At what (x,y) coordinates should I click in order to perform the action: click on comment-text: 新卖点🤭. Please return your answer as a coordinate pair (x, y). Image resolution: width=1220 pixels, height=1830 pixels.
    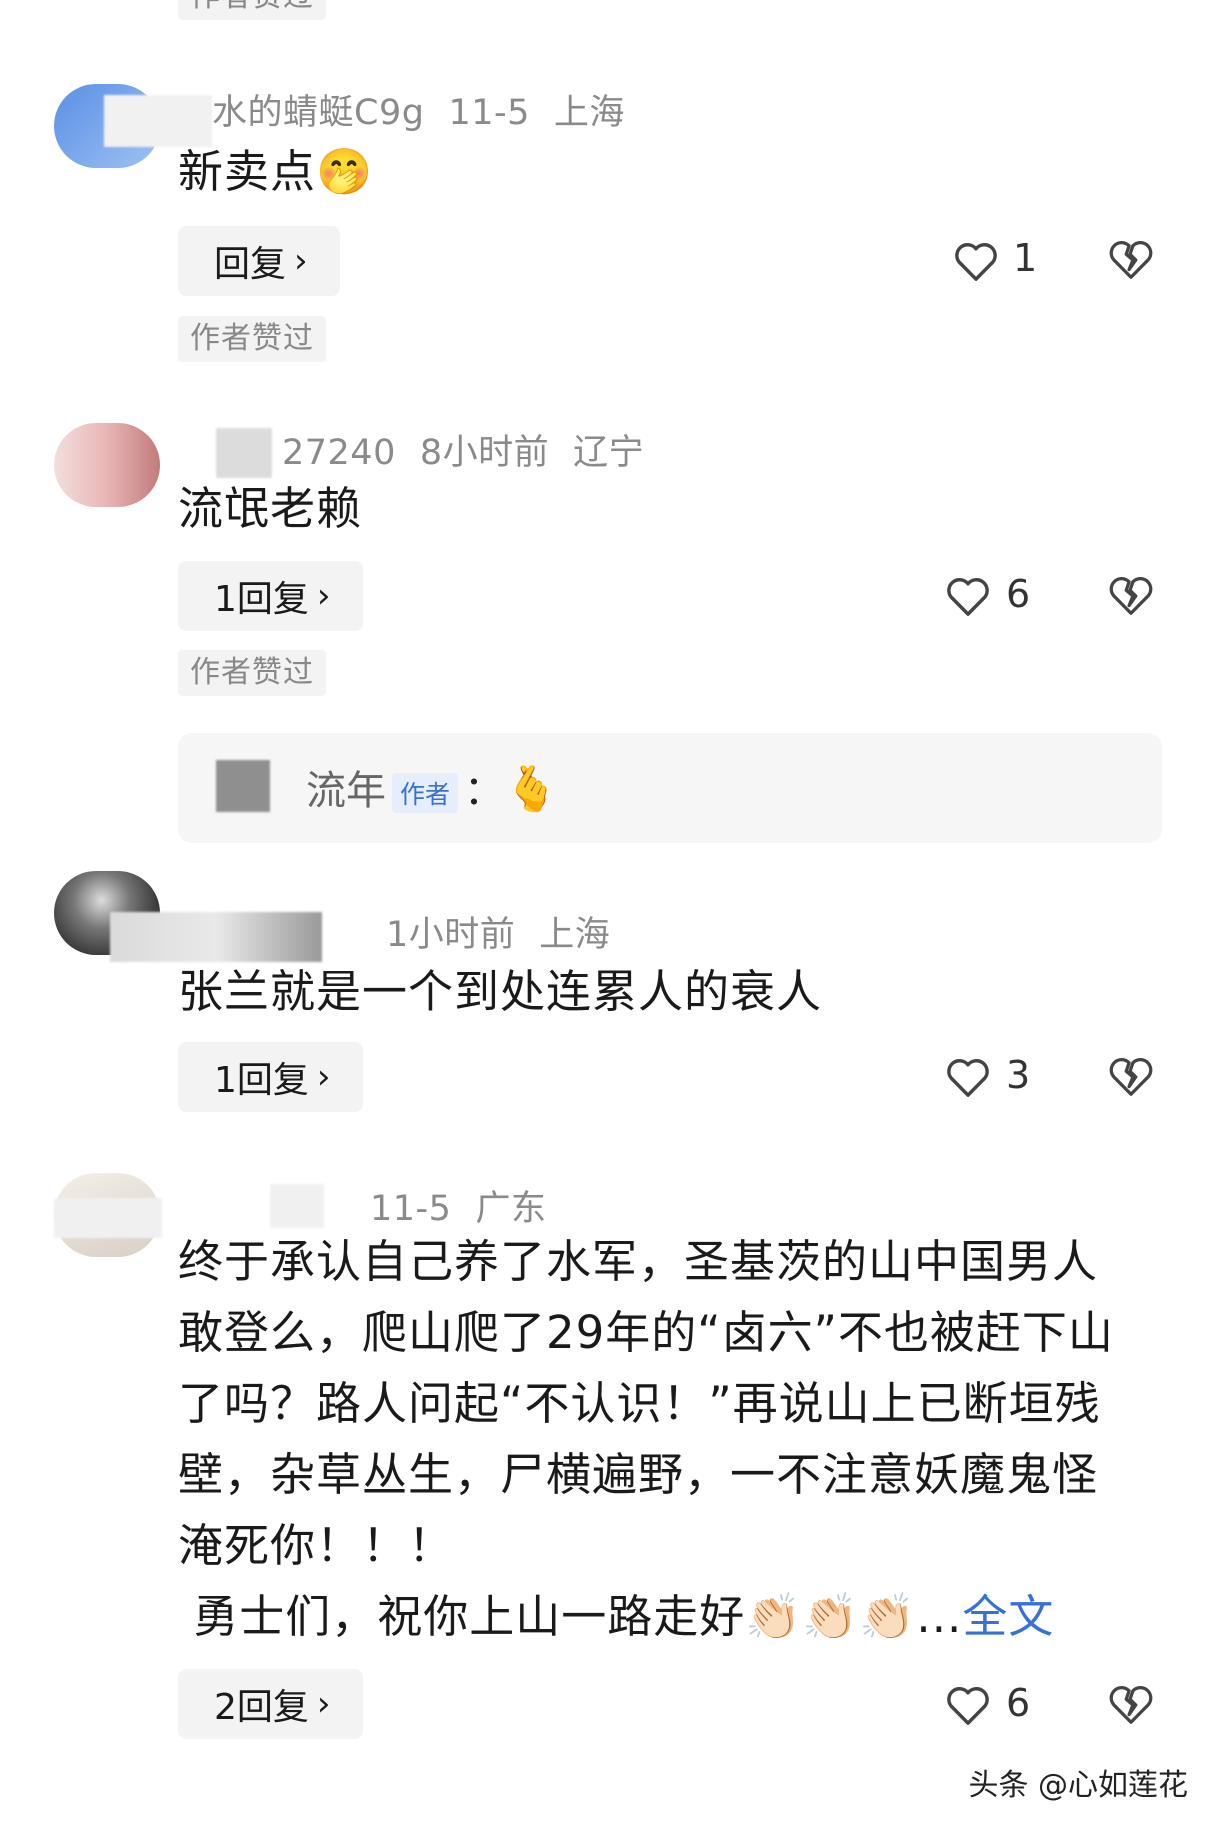
    Looking at the image, I should click on (276, 171).